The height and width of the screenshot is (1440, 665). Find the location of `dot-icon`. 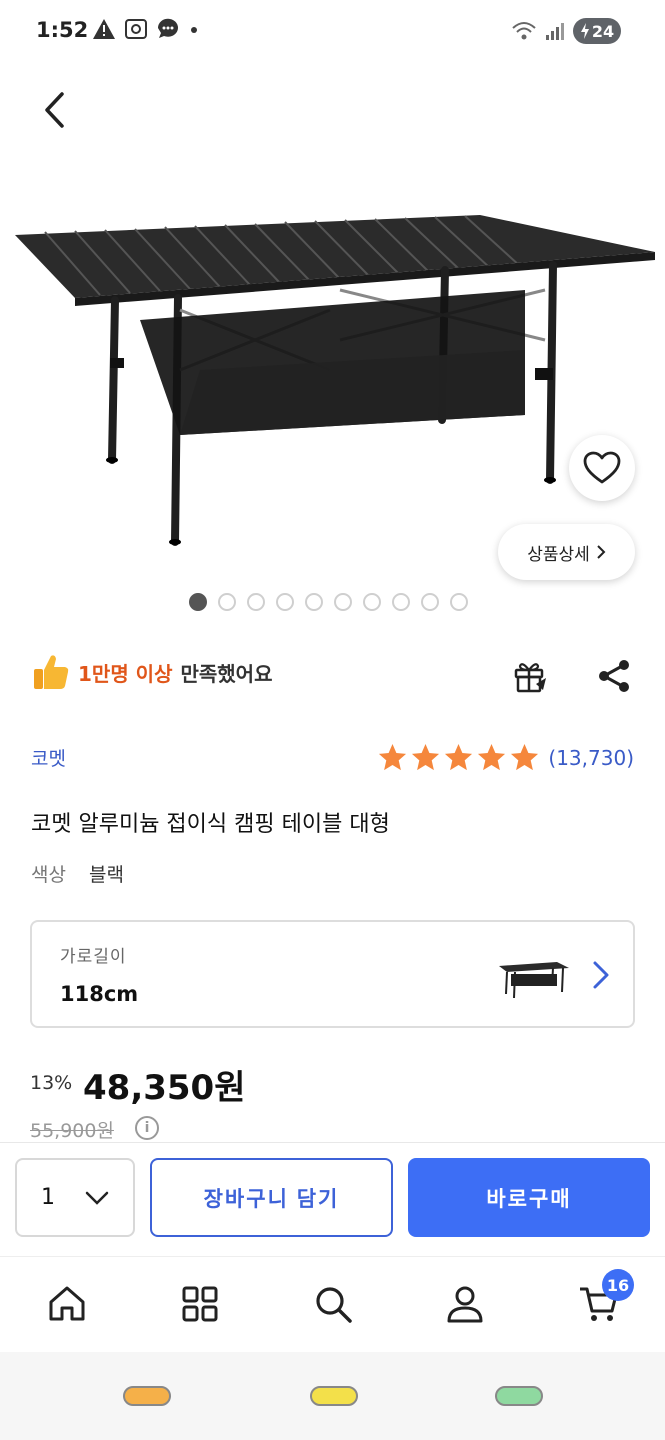

dot-icon is located at coordinates (194, 30).